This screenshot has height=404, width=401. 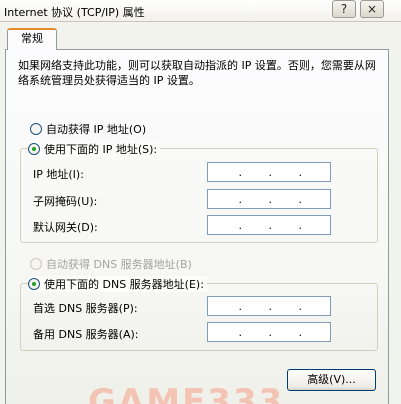 I want to click on default-gateway-label: 默认网关(D):, so click(x=65, y=227).